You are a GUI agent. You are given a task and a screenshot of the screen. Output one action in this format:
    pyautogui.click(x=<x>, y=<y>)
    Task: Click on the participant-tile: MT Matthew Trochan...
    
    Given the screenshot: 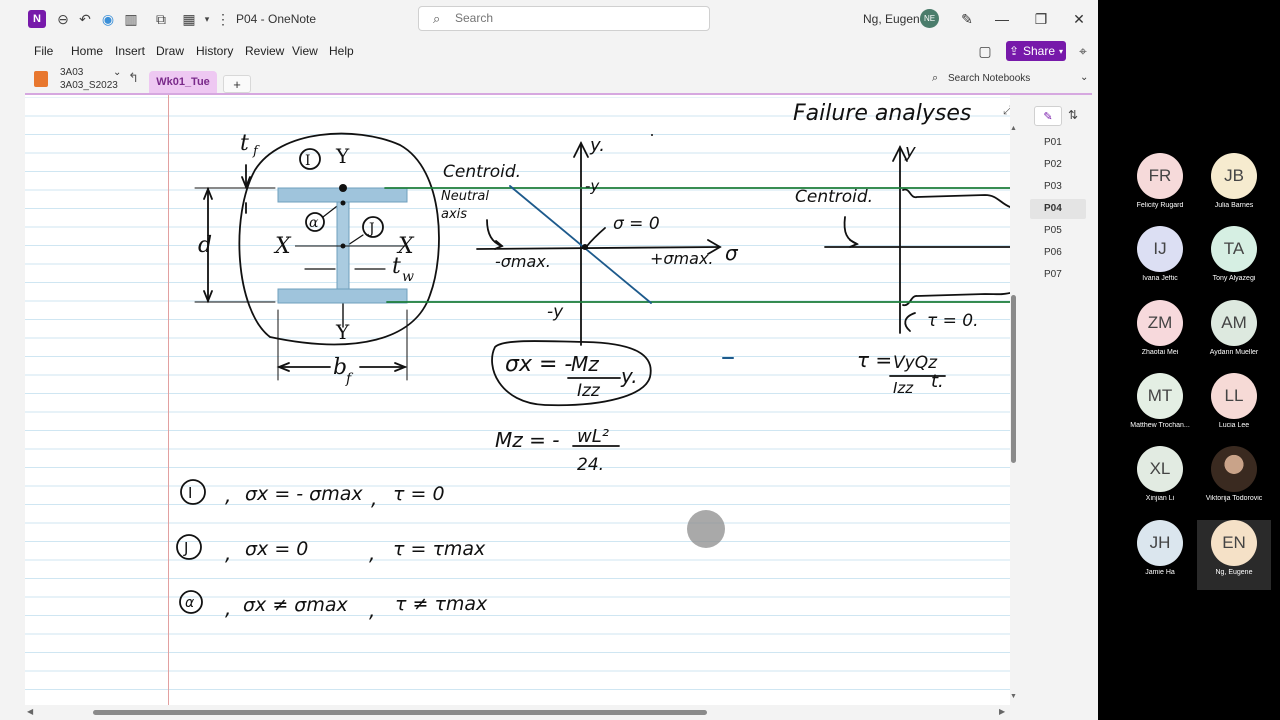 What is the action you would take?
    pyautogui.click(x=1160, y=407)
    